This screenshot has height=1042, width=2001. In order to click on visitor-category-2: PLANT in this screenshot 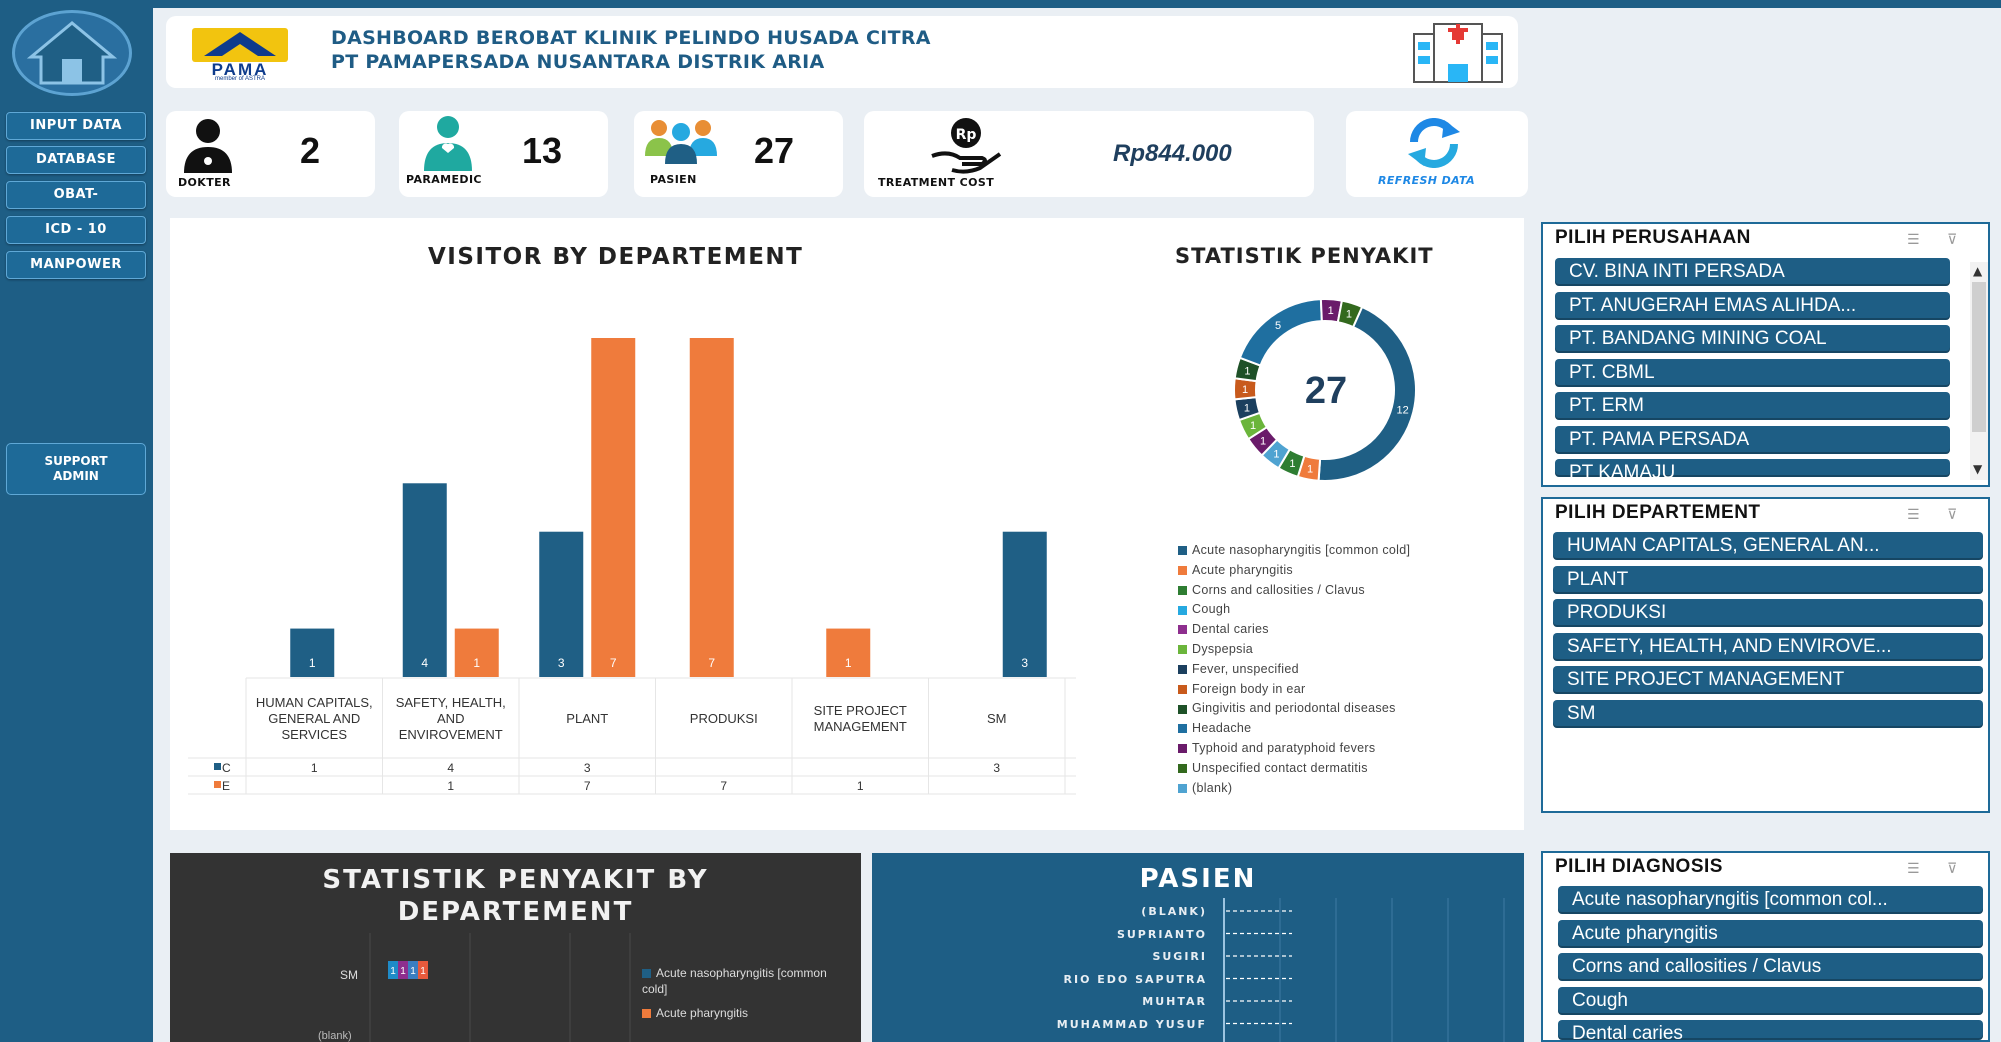, I will do `click(587, 718)`.